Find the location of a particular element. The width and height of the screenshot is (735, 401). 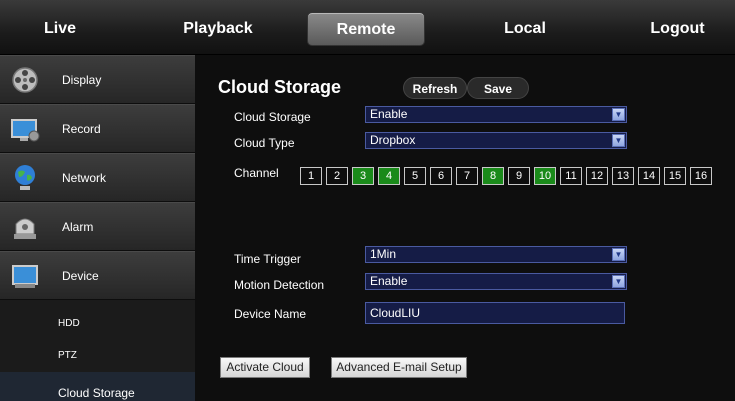

time-trigger-value: 1Min is located at coordinates (383, 254).